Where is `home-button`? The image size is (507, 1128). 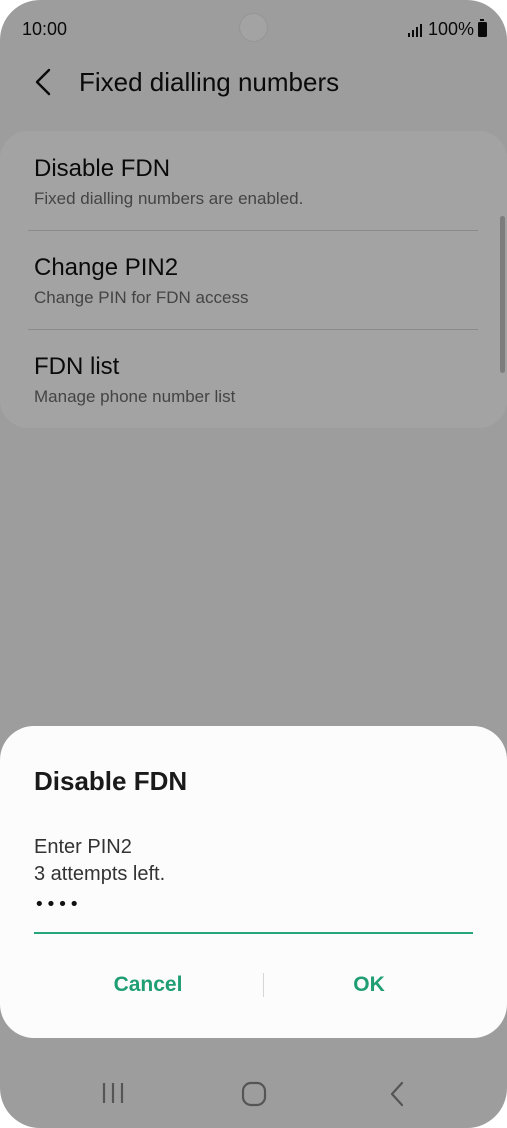
home-button is located at coordinates (254, 1094).